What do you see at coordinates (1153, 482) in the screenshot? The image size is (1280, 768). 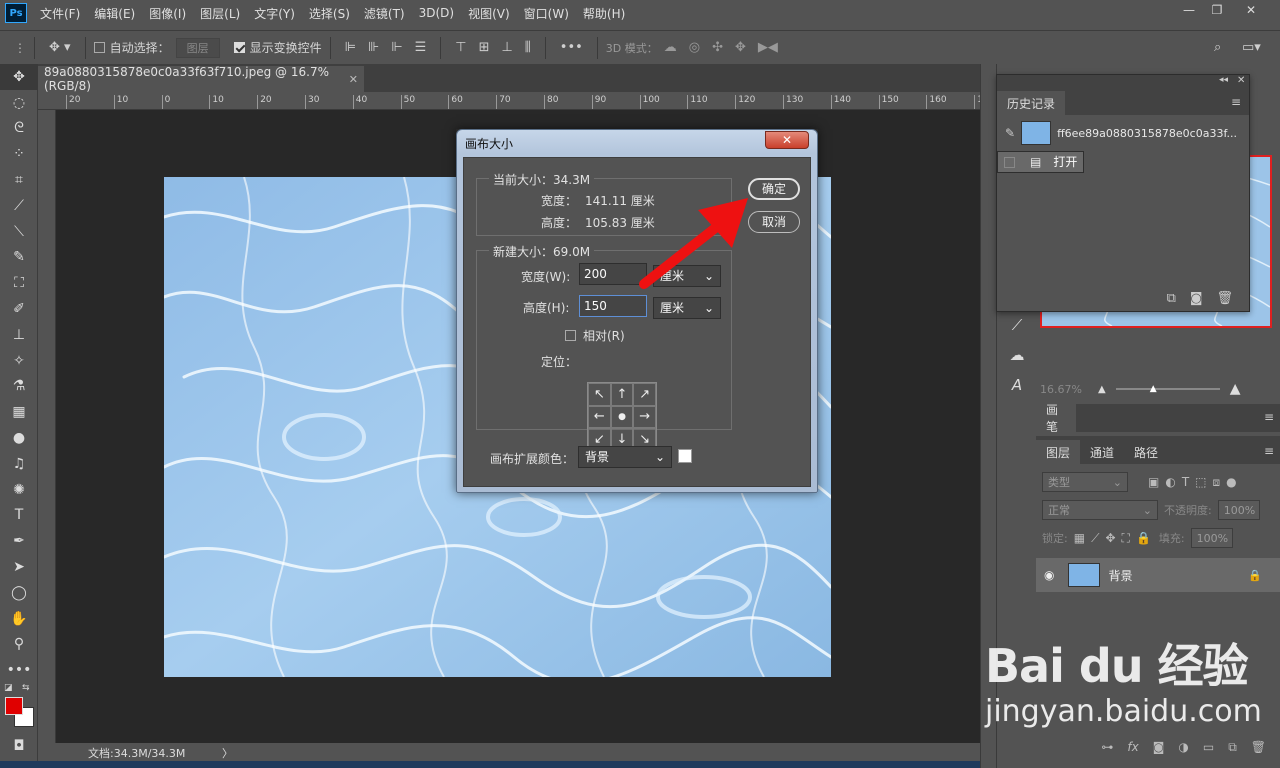 I see `filter-pixel-icon: ▣` at bounding box center [1153, 482].